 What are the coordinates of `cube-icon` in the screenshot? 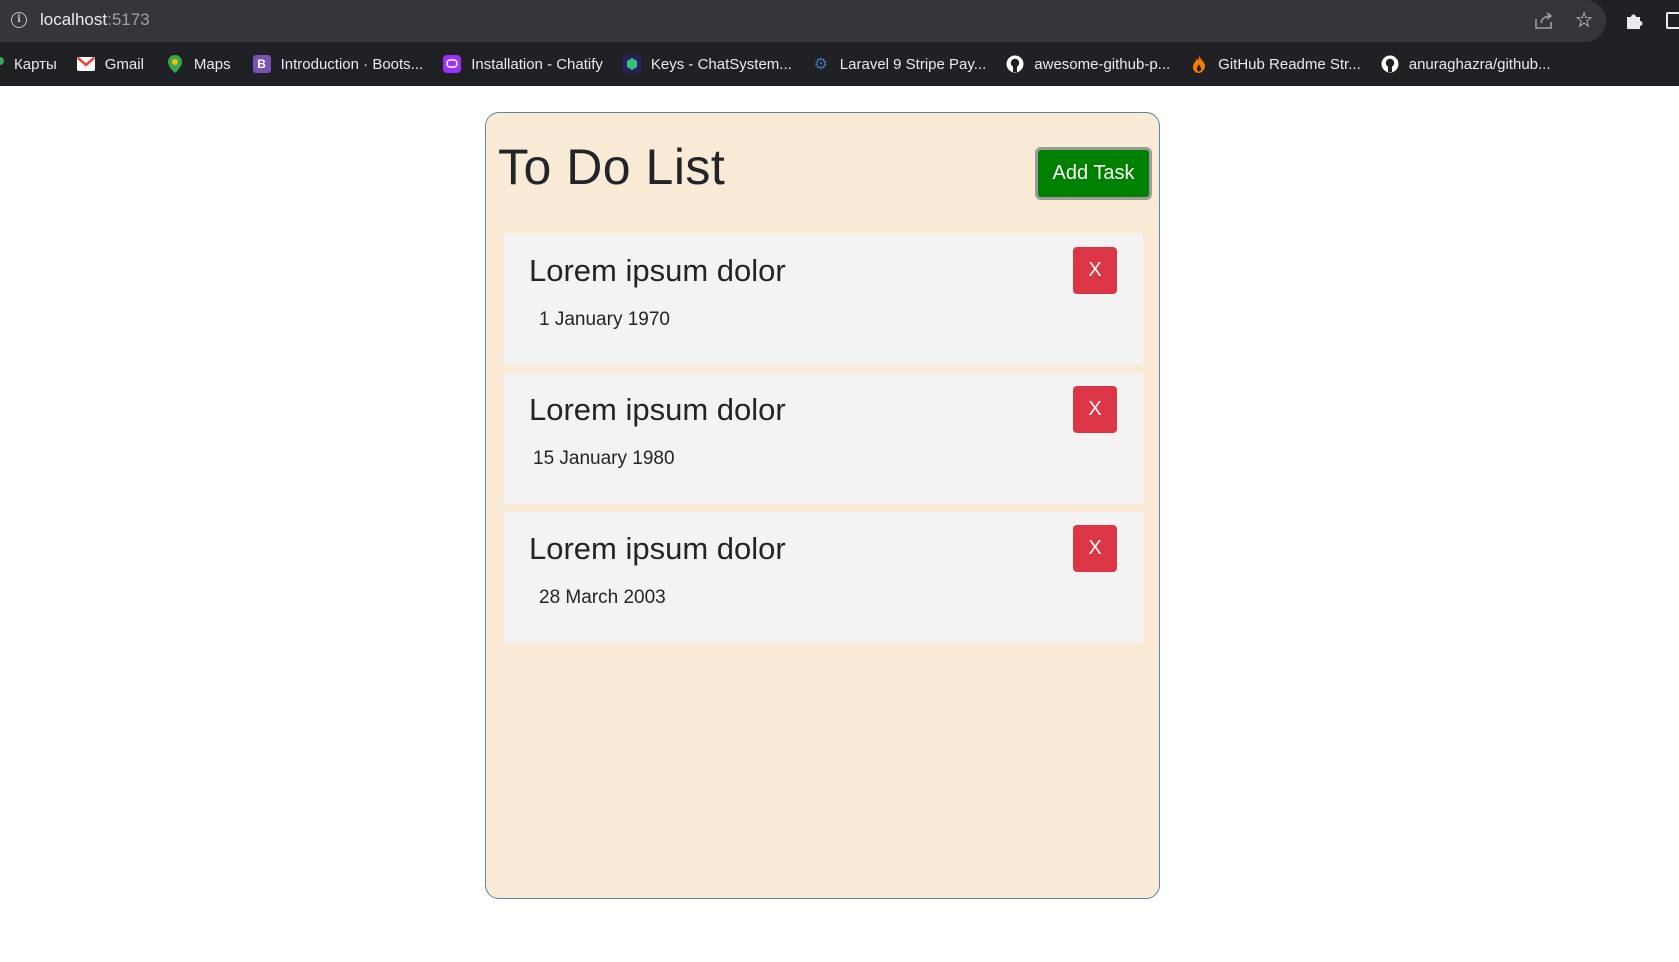 It's located at (631, 64).